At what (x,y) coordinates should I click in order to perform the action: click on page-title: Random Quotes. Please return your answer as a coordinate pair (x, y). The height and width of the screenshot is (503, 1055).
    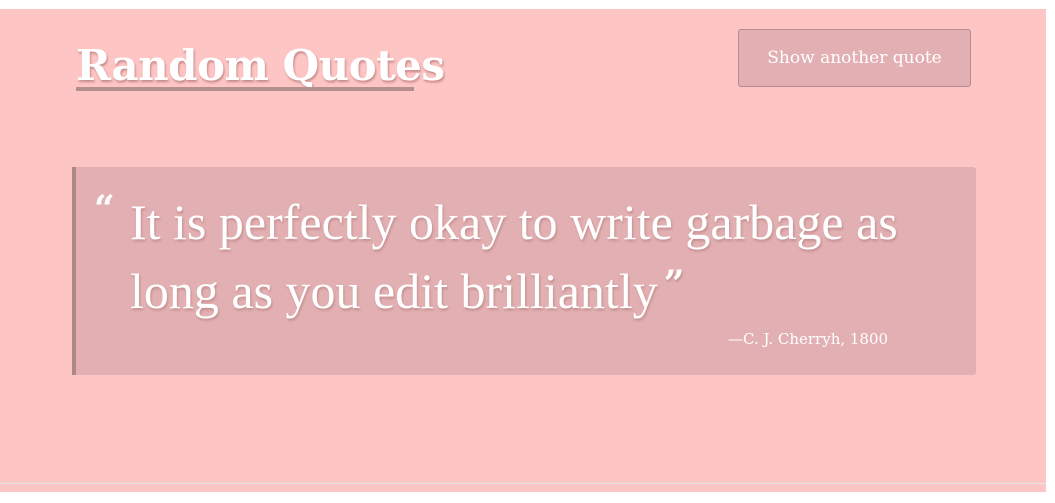
    Looking at the image, I should click on (260, 65).